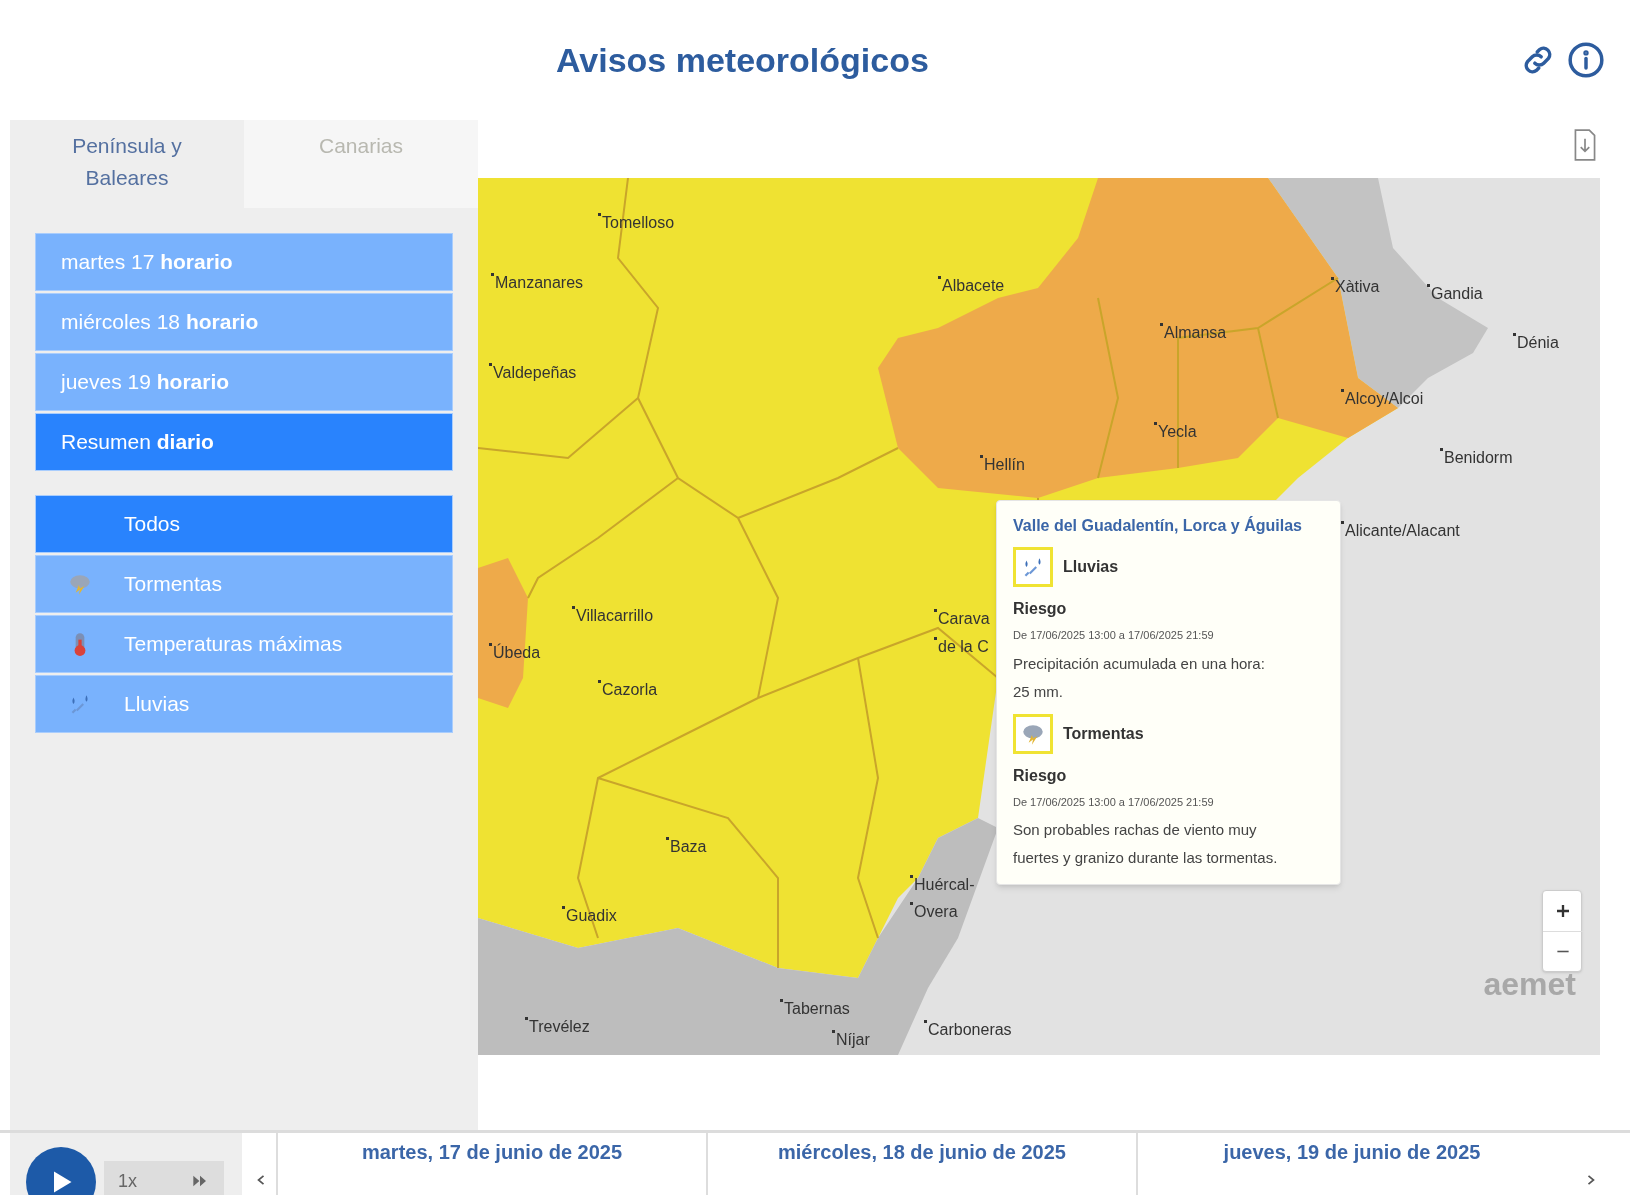 This screenshot has width=1630, height=1195. What do you see at coordinates (970, 1030) in the screenshot?
I see `place-label: Carboneras` at bounding box center [970, 1030].